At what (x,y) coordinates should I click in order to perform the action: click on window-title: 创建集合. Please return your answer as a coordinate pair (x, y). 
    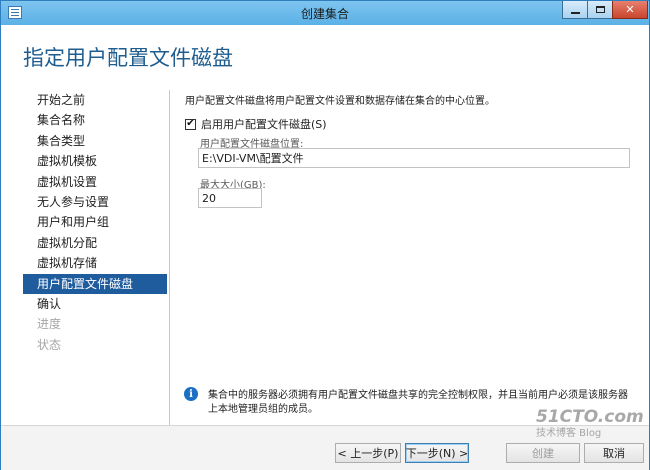
    Looking at the image, I should click on (324, 14).